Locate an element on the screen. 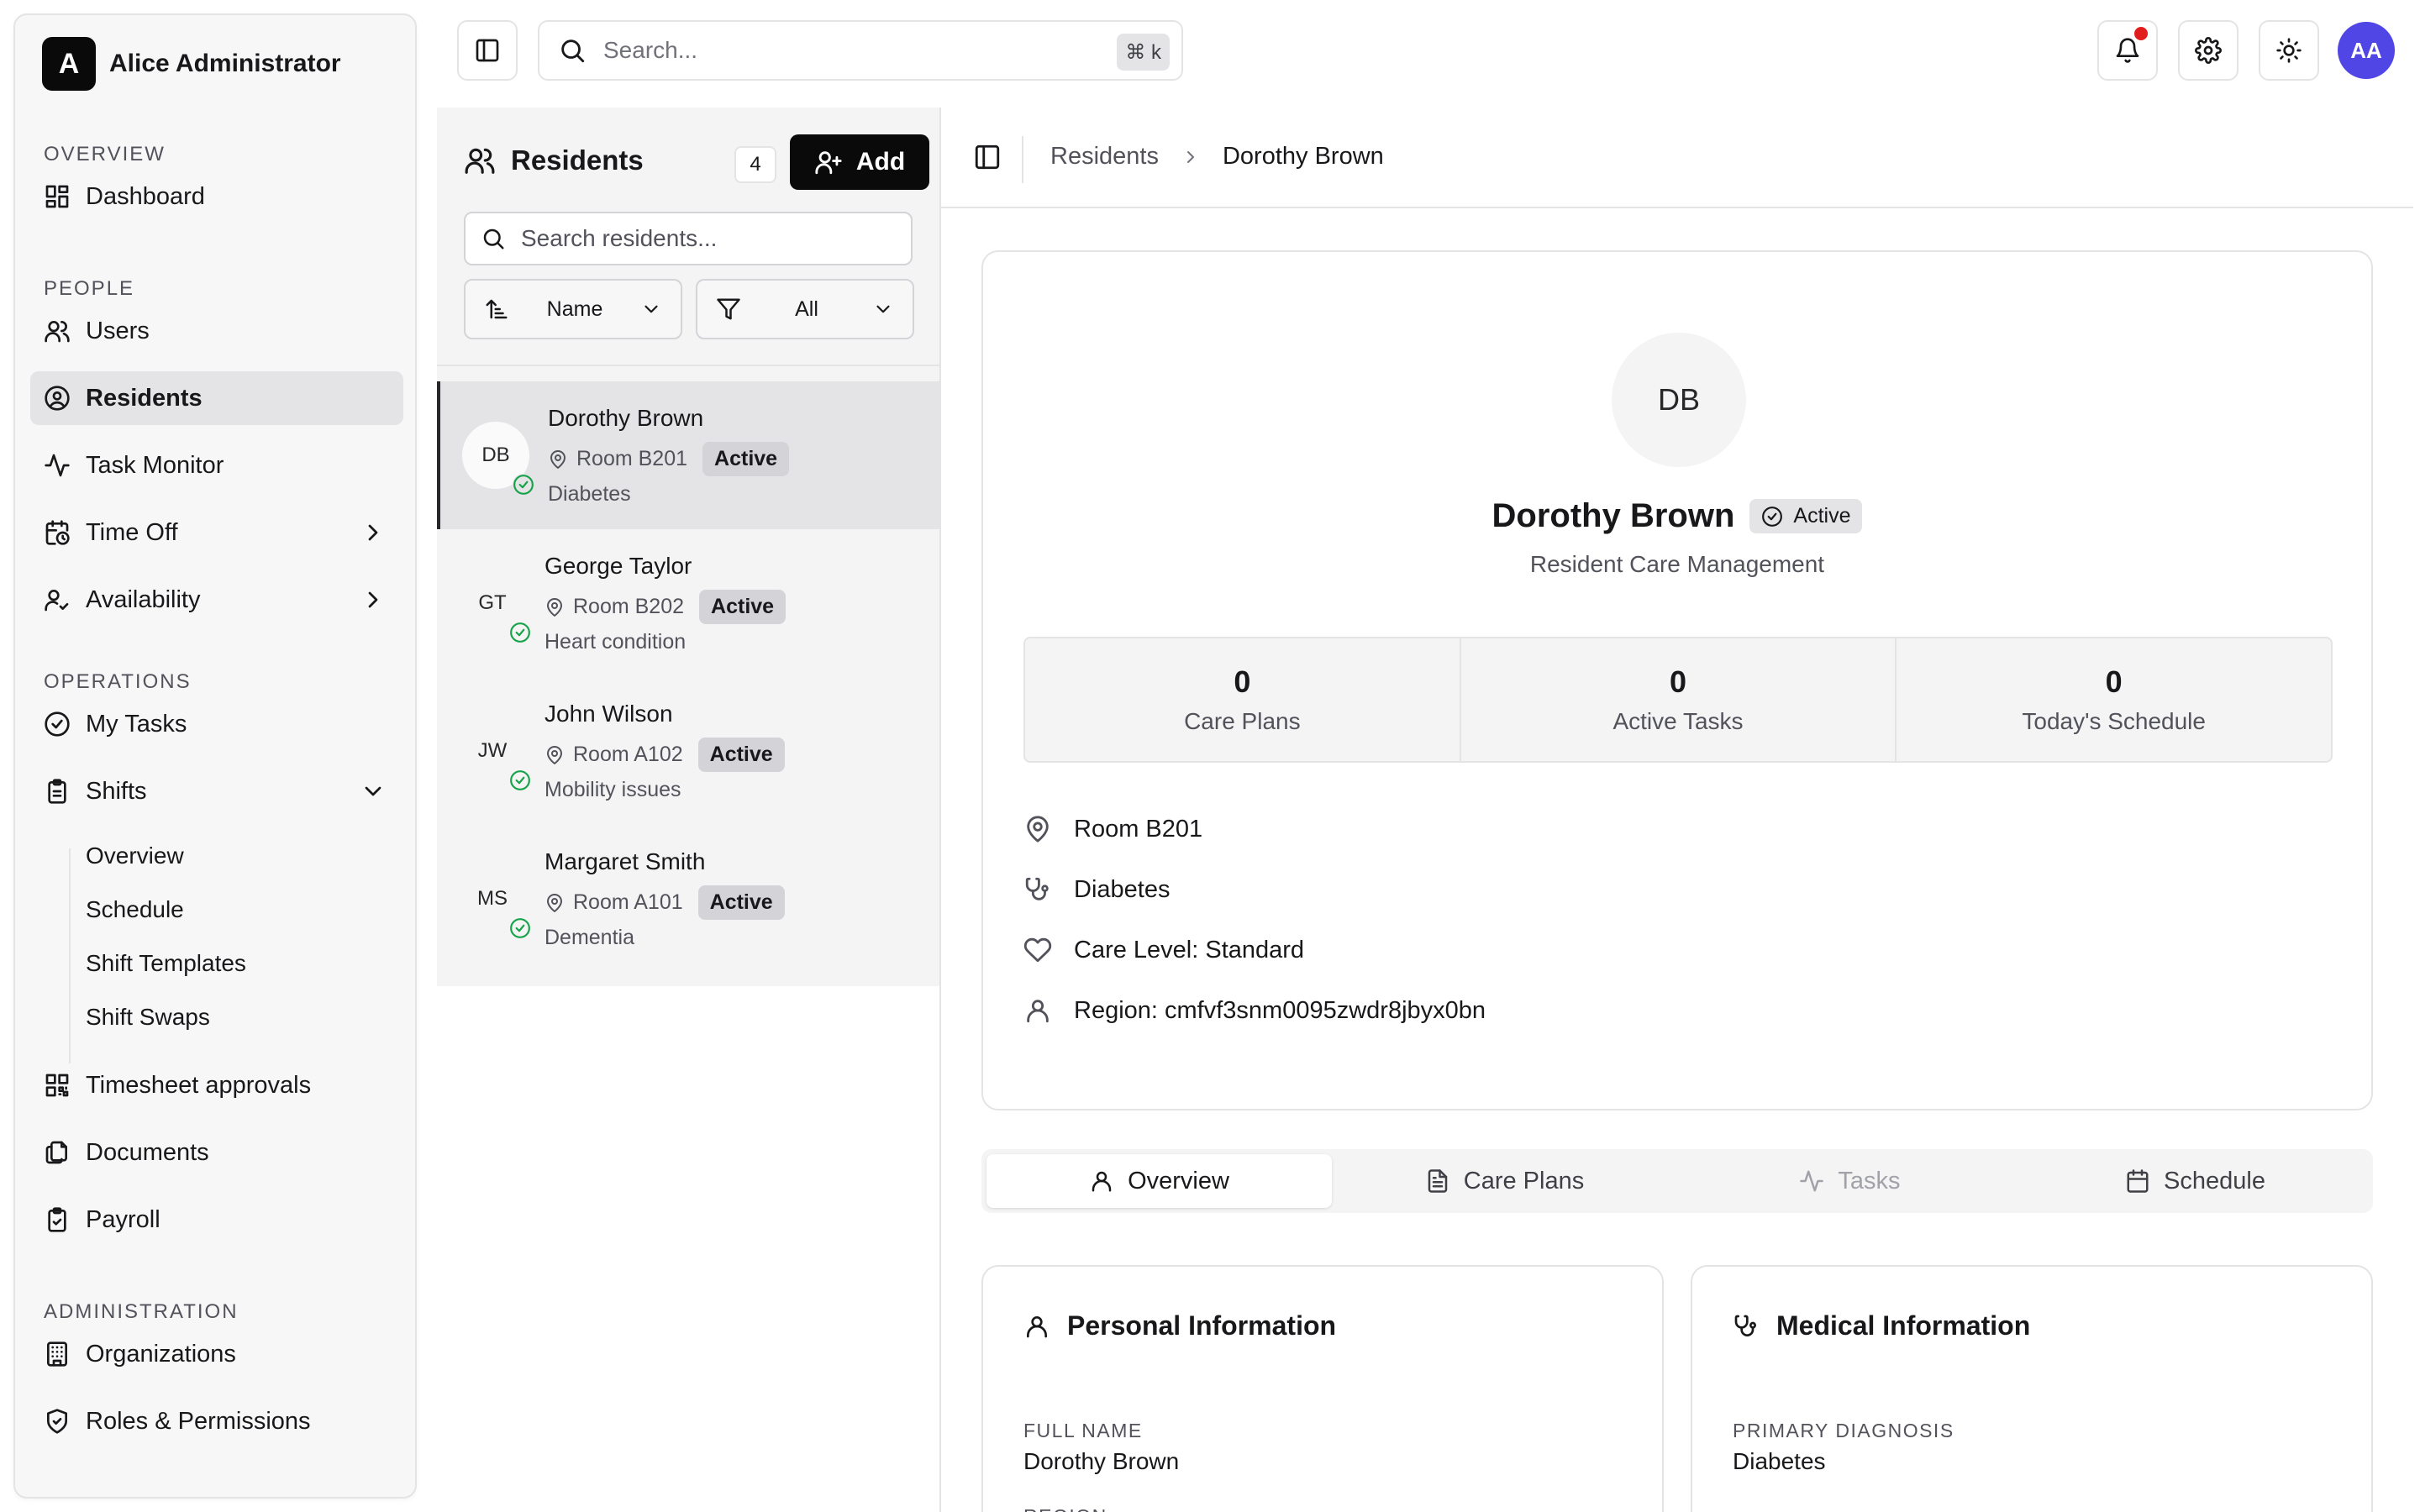  notification-dot is located at coordinates (2141, 33).